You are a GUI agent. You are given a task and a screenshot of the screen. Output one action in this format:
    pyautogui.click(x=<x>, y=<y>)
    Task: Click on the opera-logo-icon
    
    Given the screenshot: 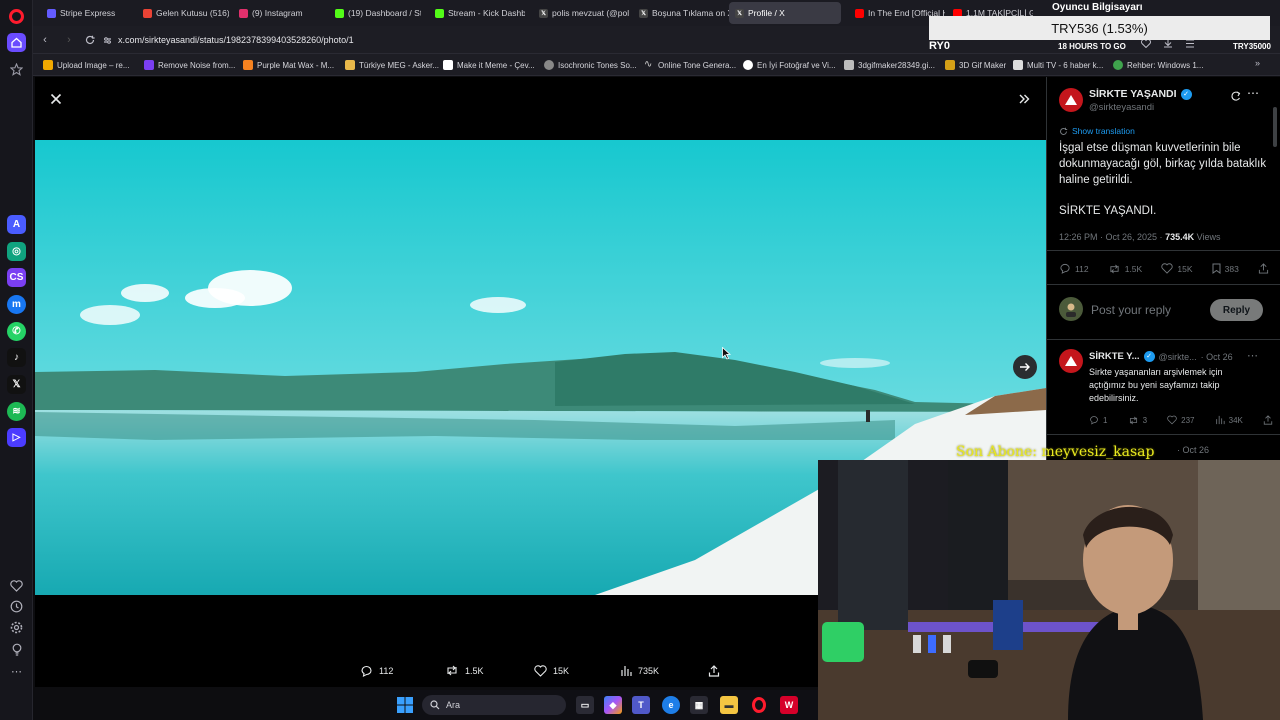 What is the action you would take?
    pyautogui.click(x=16, y=16)
    